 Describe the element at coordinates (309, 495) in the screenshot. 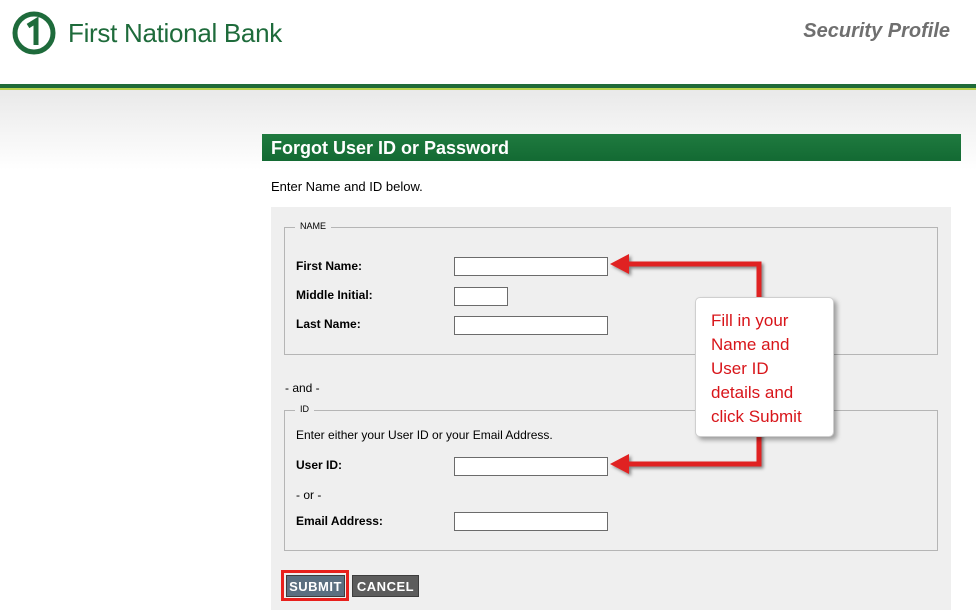

I see `or-separator: - or -` at that location.